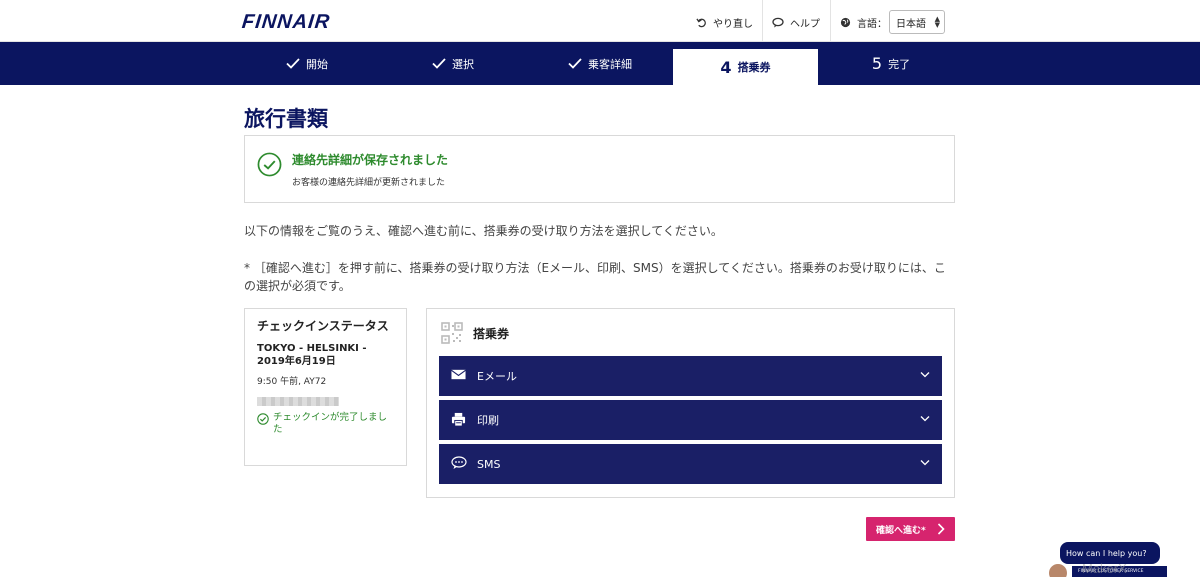 The width and height of the screenshot is (1200, 577). I want to click on page-title: 旅行書類, so click(286, 119).